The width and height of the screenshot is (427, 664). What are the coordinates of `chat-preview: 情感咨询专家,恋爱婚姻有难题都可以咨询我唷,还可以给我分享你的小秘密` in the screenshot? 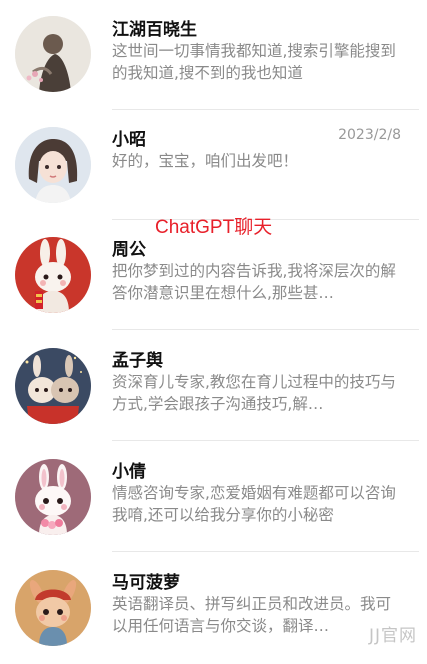 It's located at (254, 504).